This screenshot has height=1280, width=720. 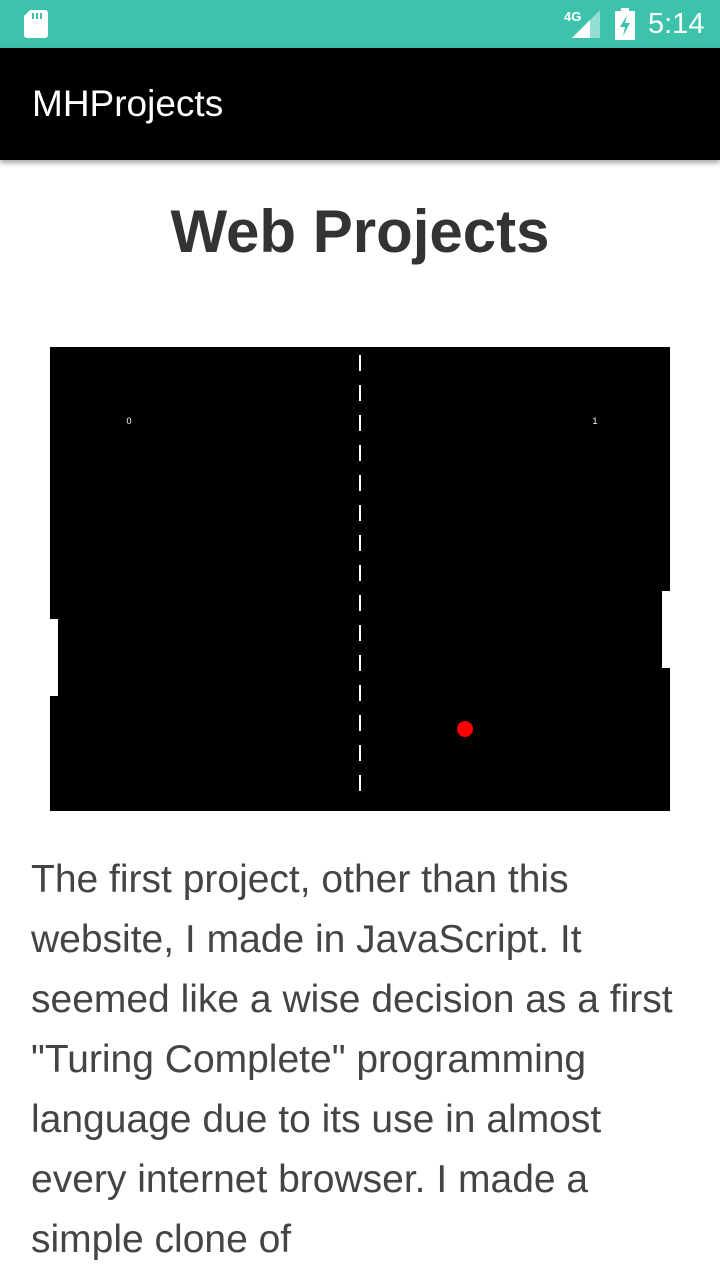 I want to click on page-title: Web Projects, so click(x=360, y=231).